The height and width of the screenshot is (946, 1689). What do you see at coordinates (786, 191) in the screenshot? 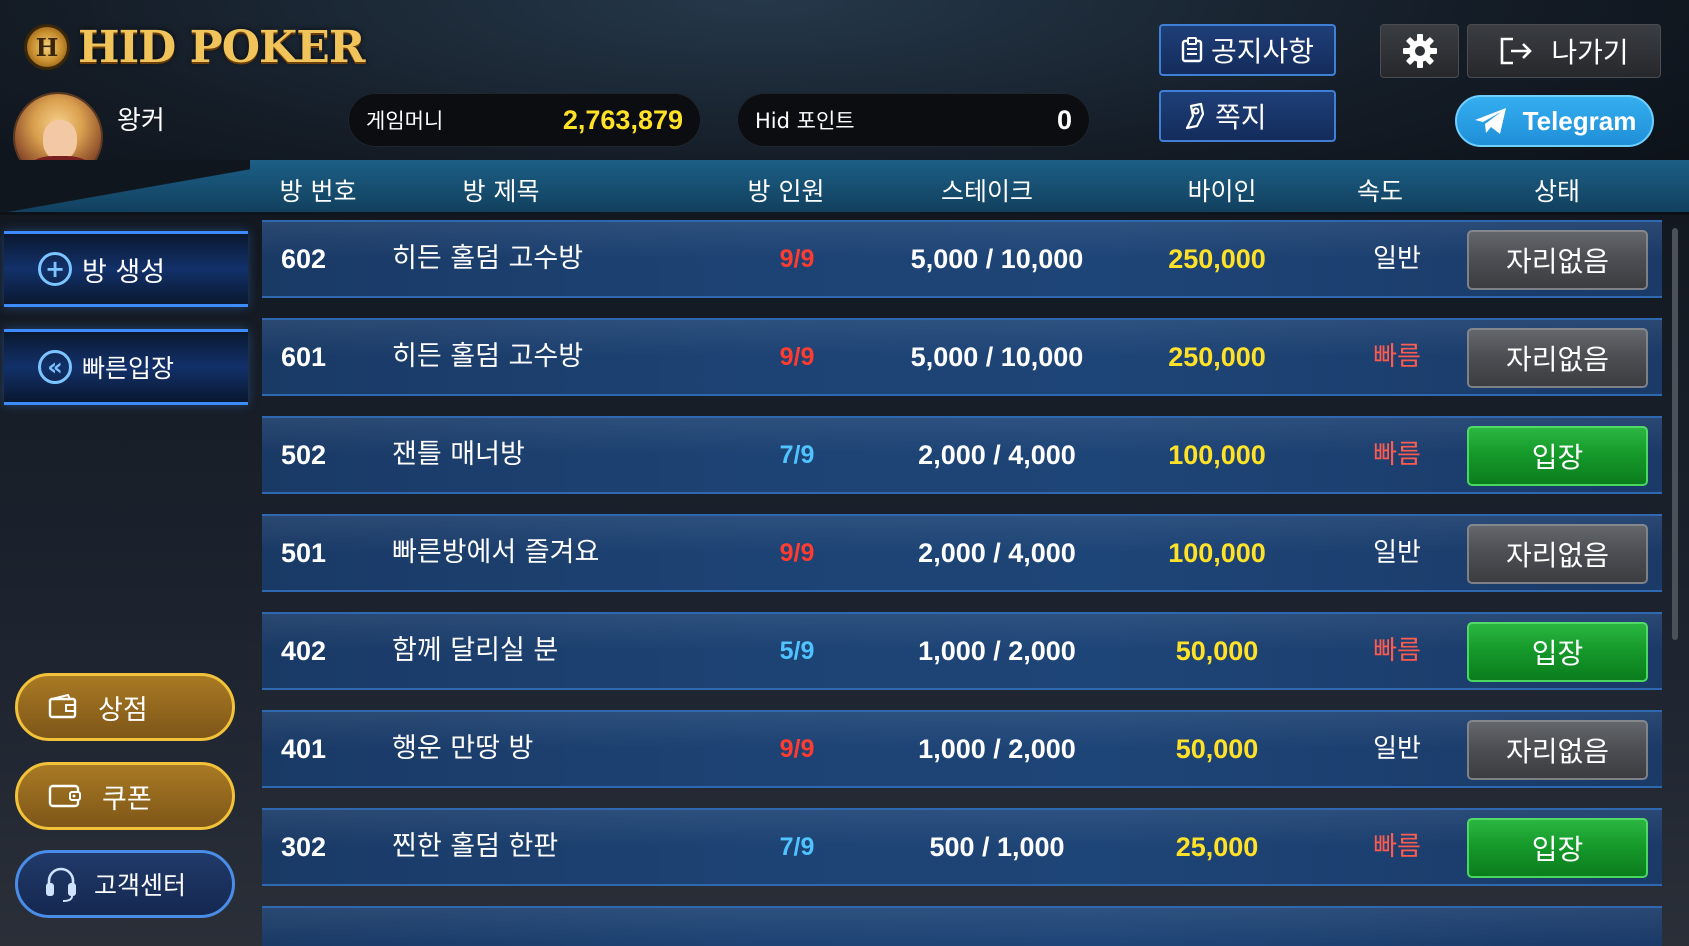
I see `col-players: 방 인원` at bounding box center [786, 191].